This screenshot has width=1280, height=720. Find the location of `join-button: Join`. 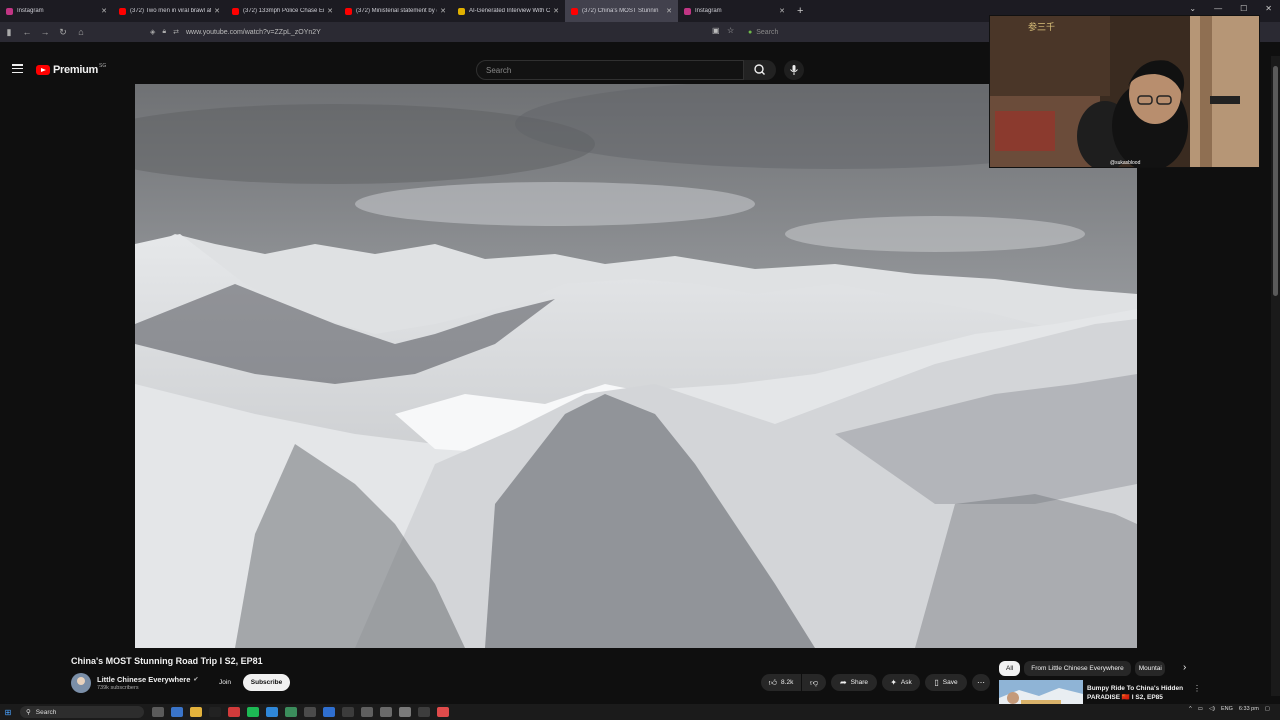

join-button: Join is located at coordinates (225, 682).